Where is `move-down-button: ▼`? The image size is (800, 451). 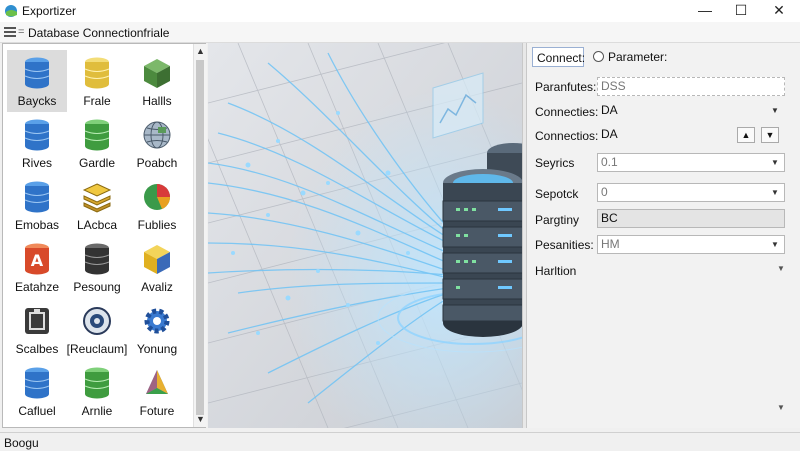
move-down-button: ▼ is located at coordinates (770, 135).